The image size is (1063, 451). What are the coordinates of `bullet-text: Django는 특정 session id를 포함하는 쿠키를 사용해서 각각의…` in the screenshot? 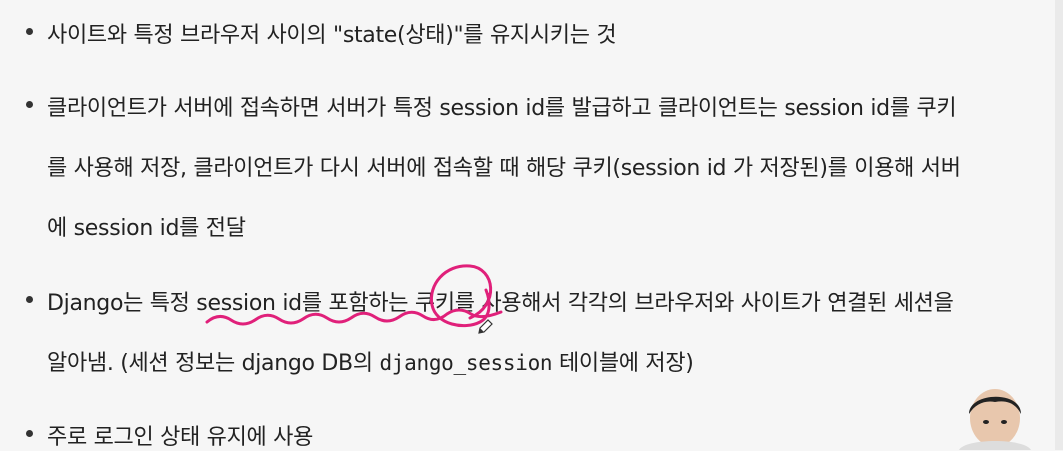 It's located at (500, 303).